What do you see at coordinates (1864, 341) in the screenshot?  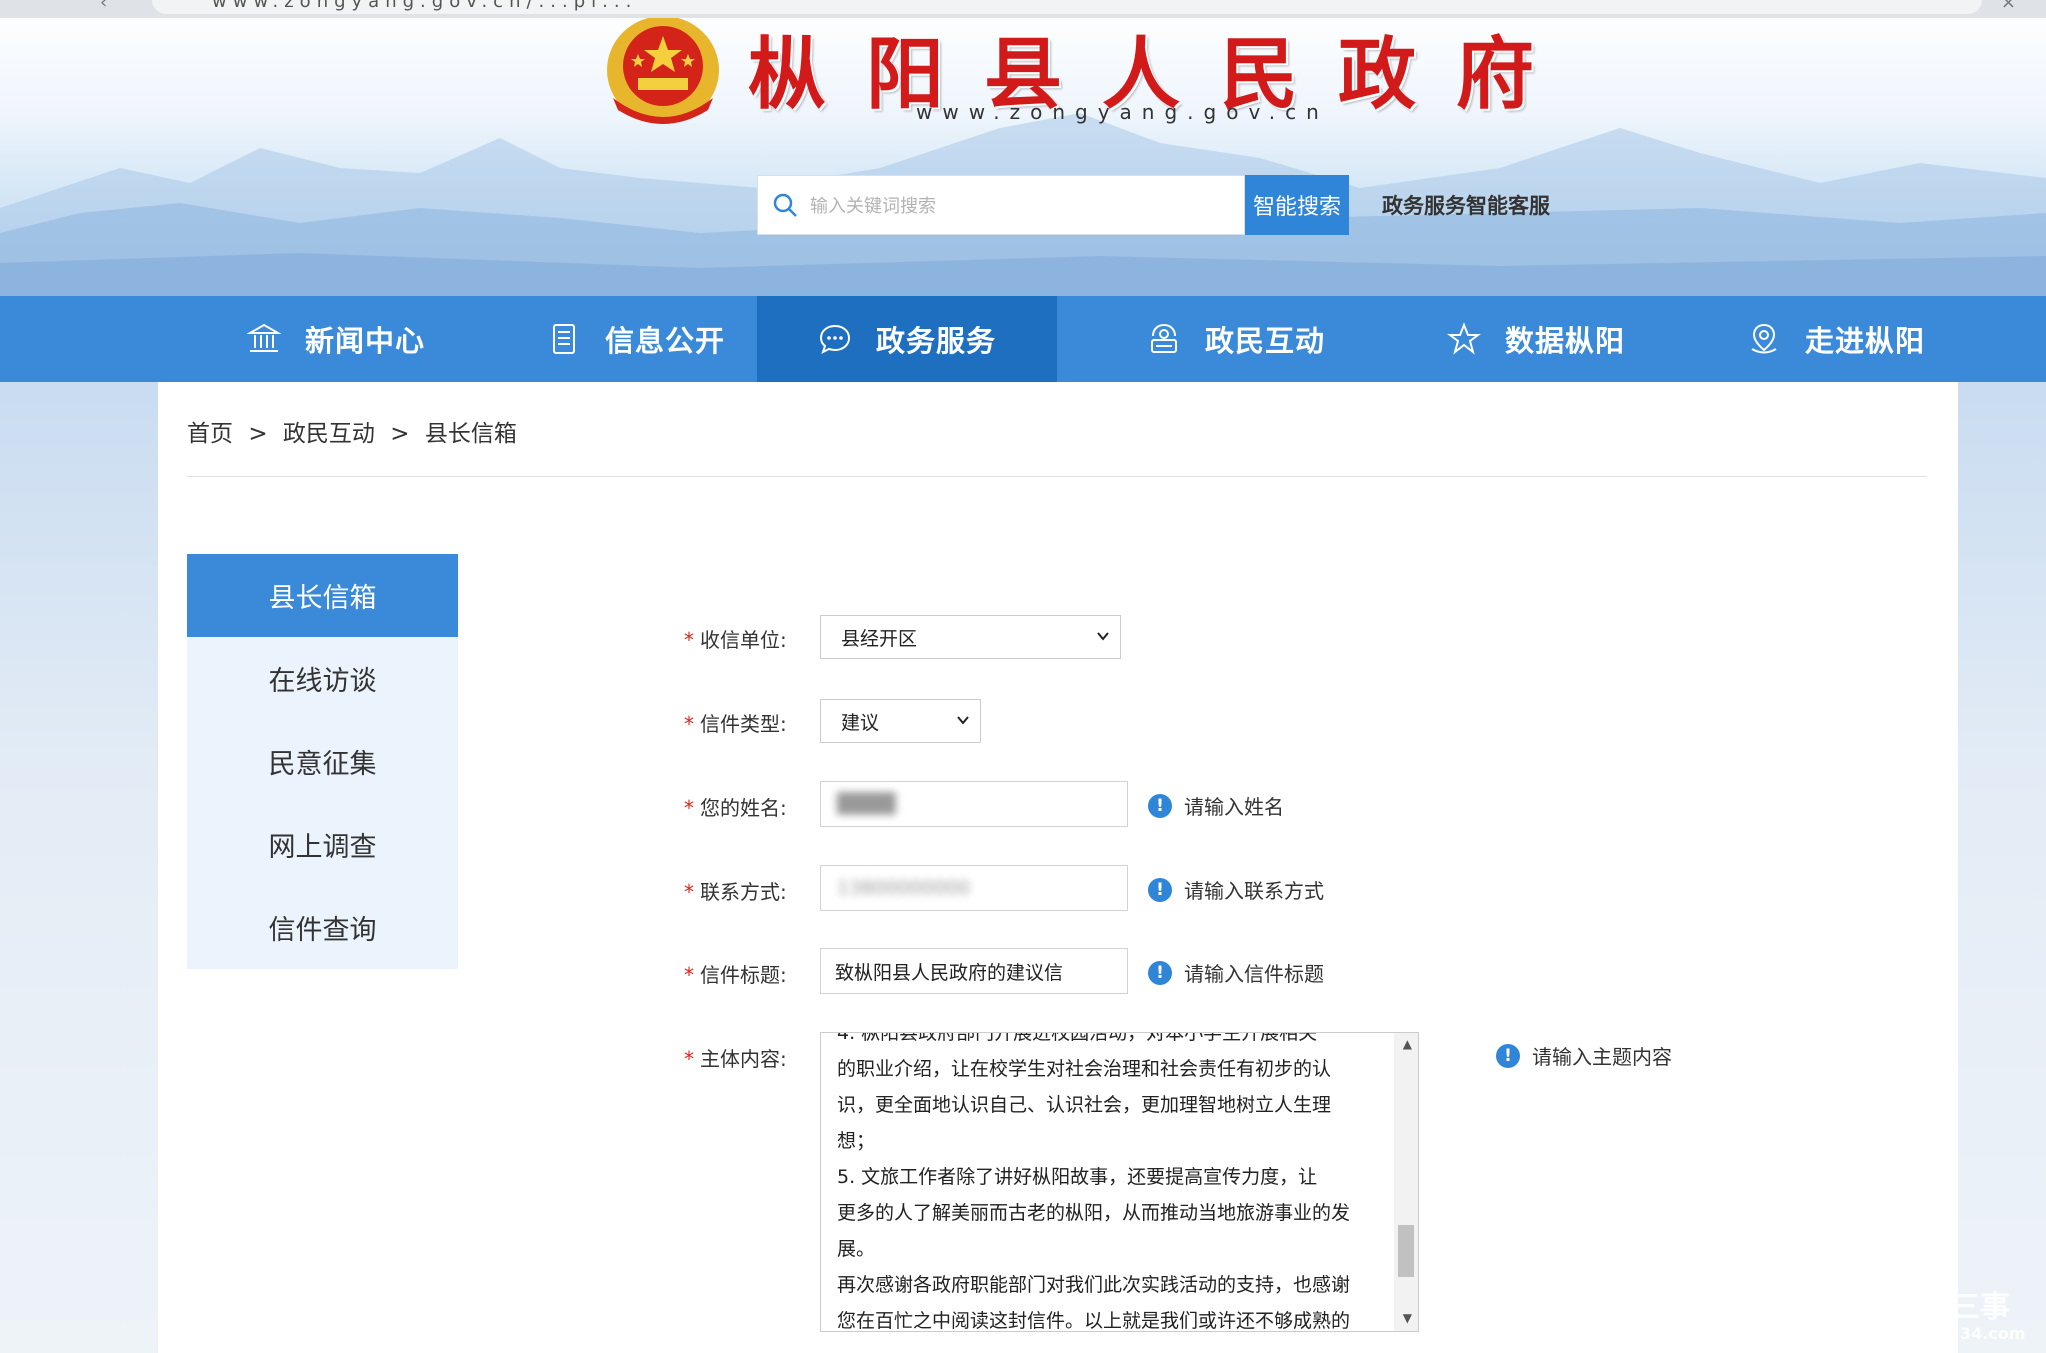 I see `nav-label: 走进枞阳` at bounding box center [1864, 341].